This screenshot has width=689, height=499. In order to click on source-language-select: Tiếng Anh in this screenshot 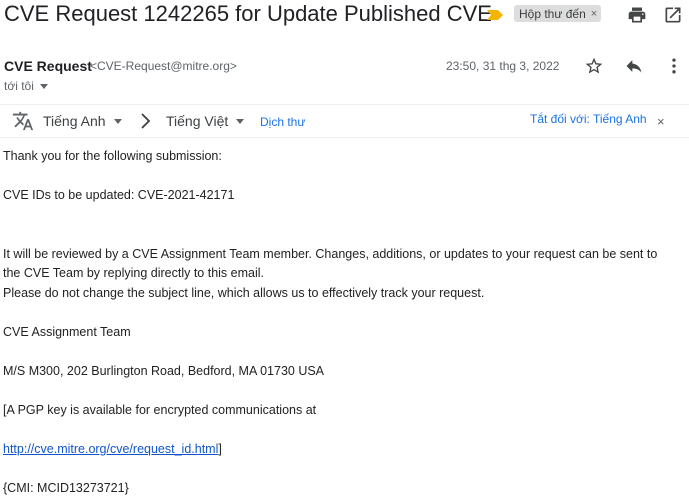, I will do `click(82, 121)`.